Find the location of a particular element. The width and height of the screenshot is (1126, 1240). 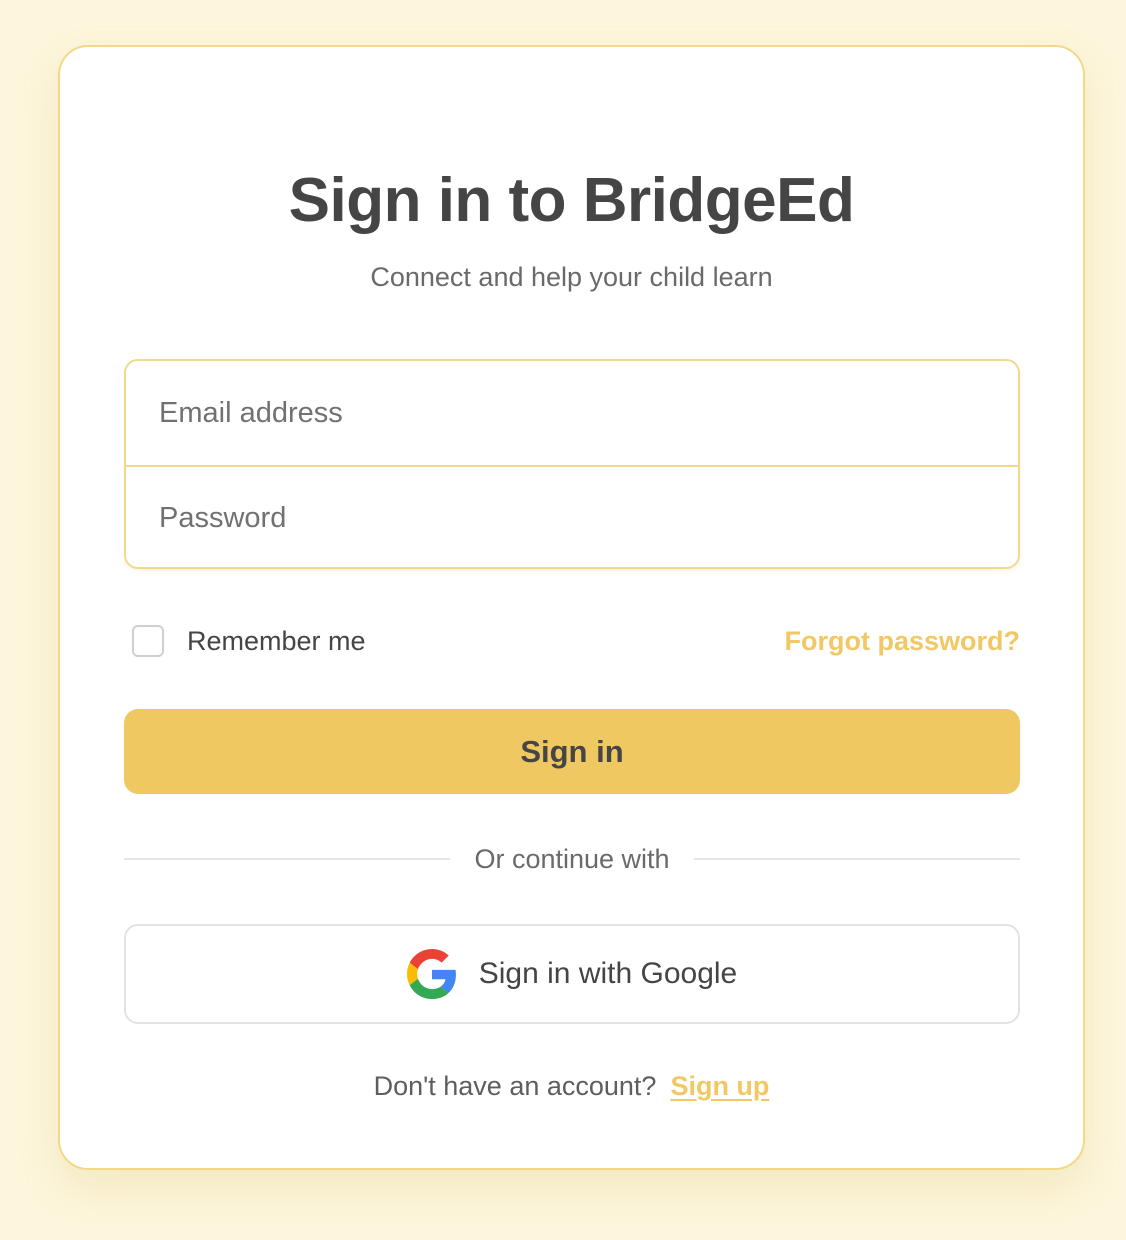

divider-text: Or continue with is located at coordinates (572, 858).